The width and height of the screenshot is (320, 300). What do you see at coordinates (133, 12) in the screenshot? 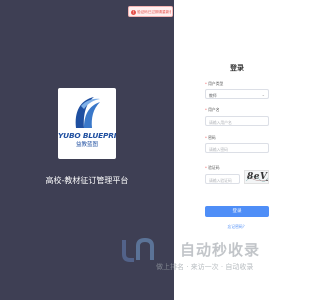
I see `error-icon: !` at bounding box center [133, 12].